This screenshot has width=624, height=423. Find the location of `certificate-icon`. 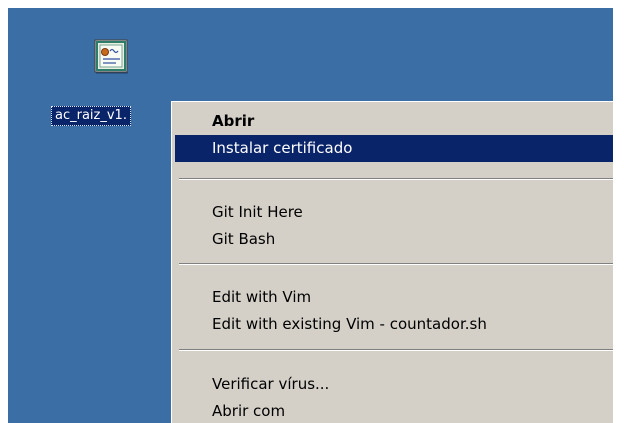

certificate-icon is located at coordinates (111, 57).